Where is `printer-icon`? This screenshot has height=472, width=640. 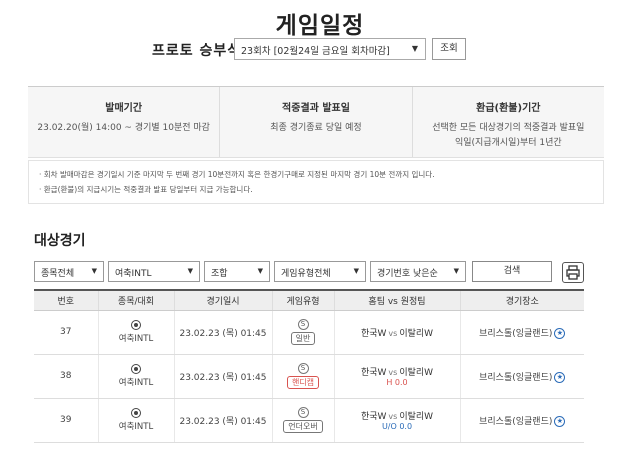
printer-icon is located at coordinates (573, 272).